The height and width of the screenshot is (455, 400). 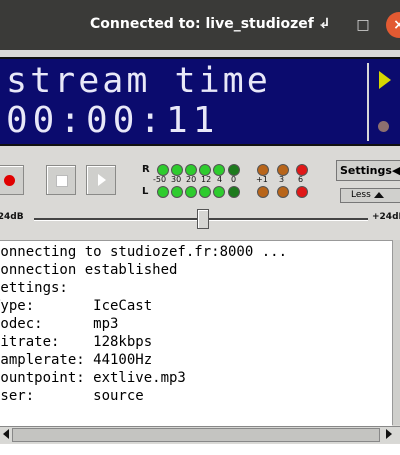 What do you see at coordinates (93, 378) in the screenshot?
I see `log-line: Mountpoint: extlive.mp3` at bounding box center [93, 378].